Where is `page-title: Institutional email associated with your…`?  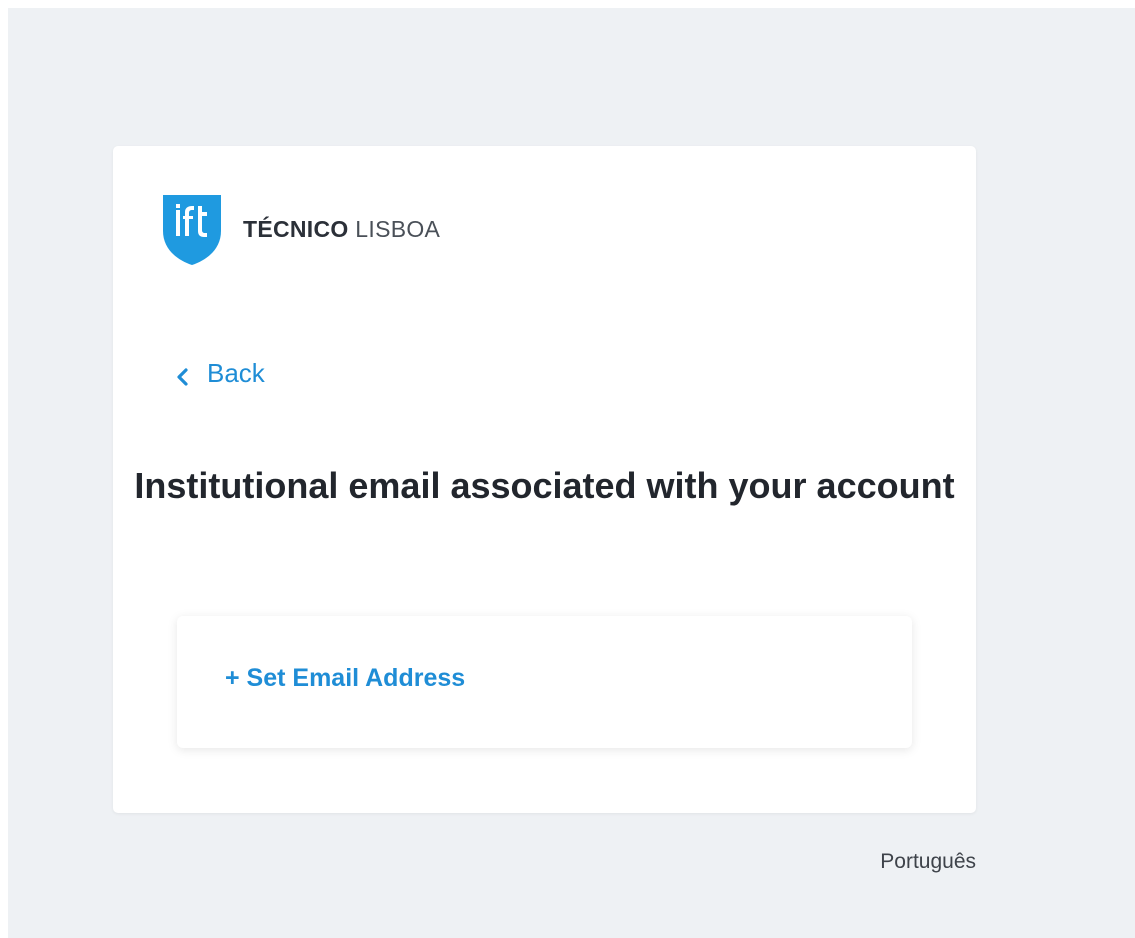 page-title: Institutional email associated with your… is located at coordinates (544, 485).